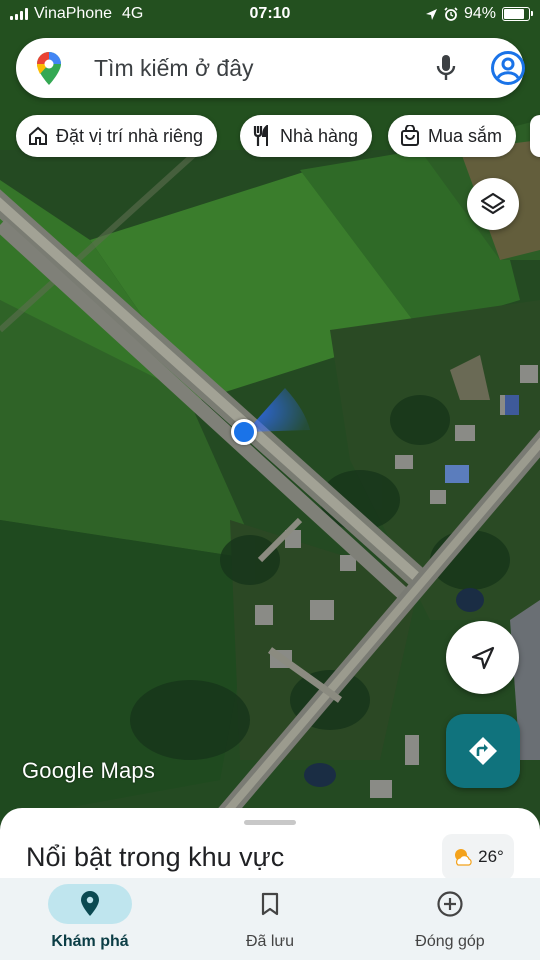 The image size is (540, 960). Describe the element at coordinates (270, 15) in the screenshot. I see `status-bar: VinaPhone 4G 07:10 94%` at that location.